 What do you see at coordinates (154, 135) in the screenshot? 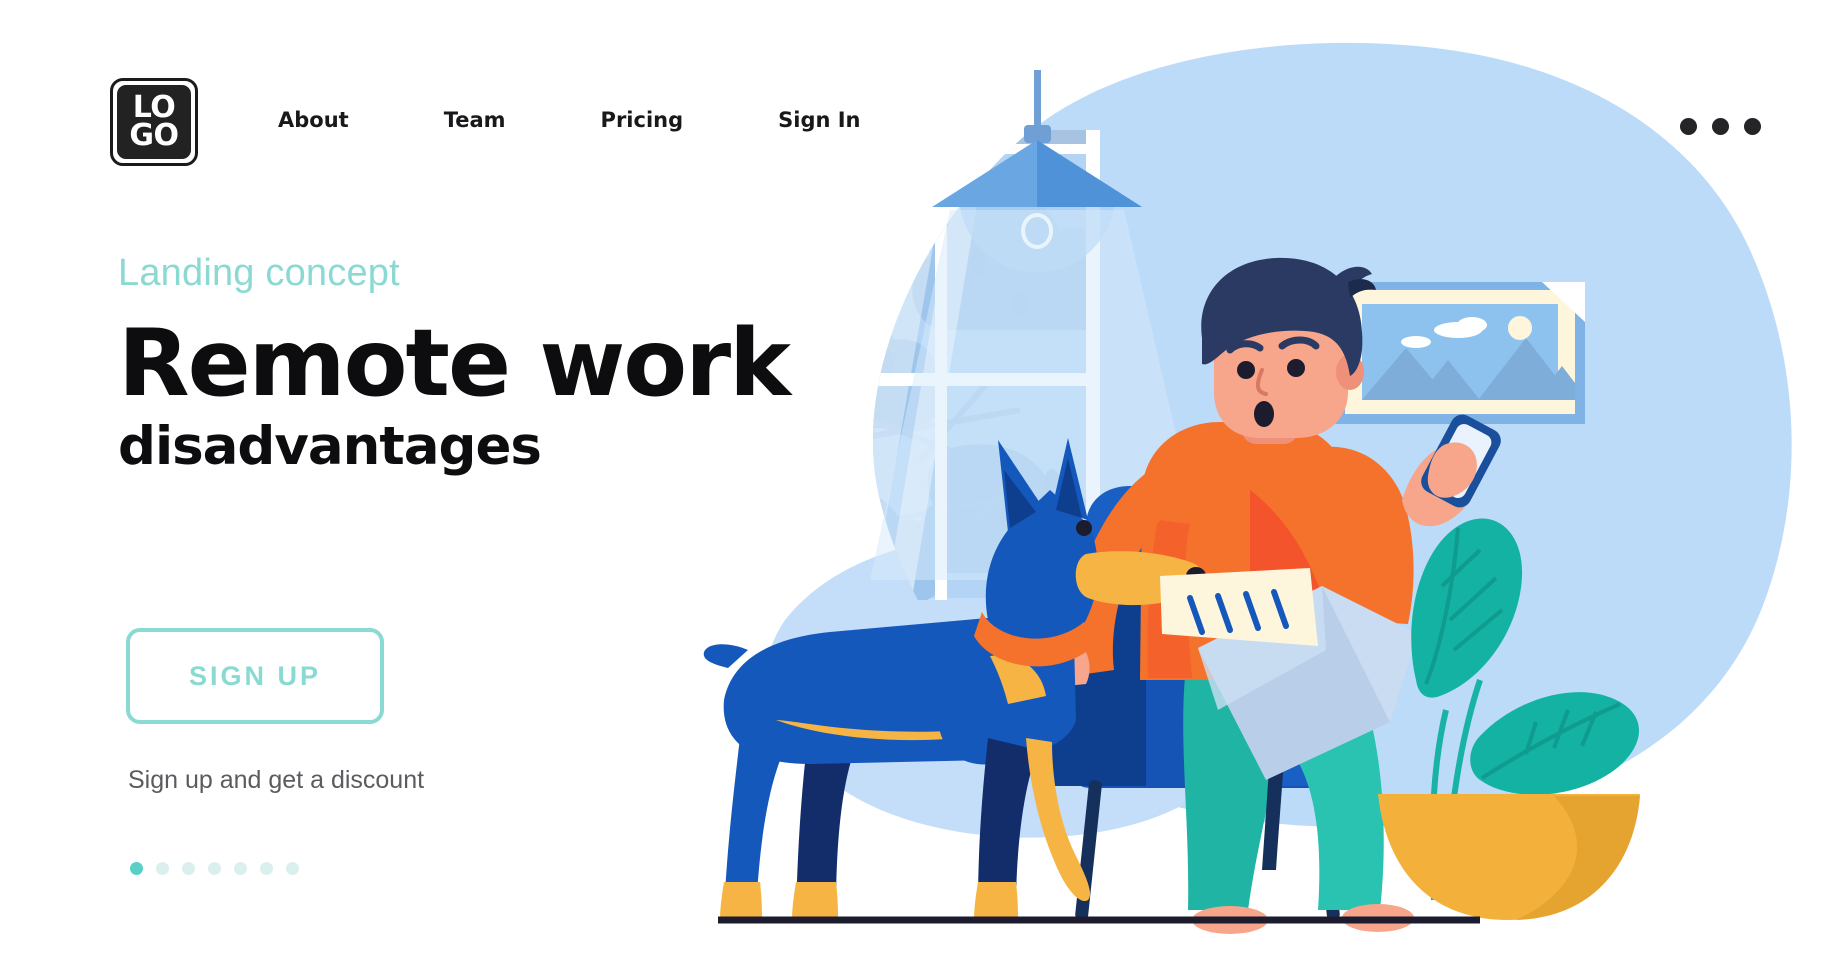
I see `logo-line-2: GO` at bounding box center [154, 135].